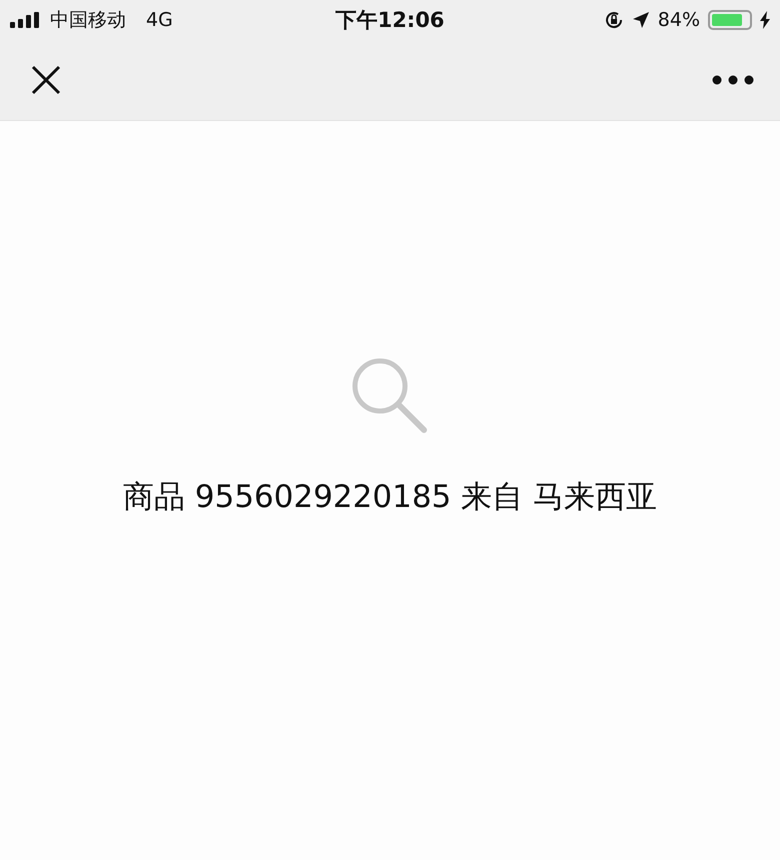  I want to click on carrier-name: 中国移动, so click(88, 20).